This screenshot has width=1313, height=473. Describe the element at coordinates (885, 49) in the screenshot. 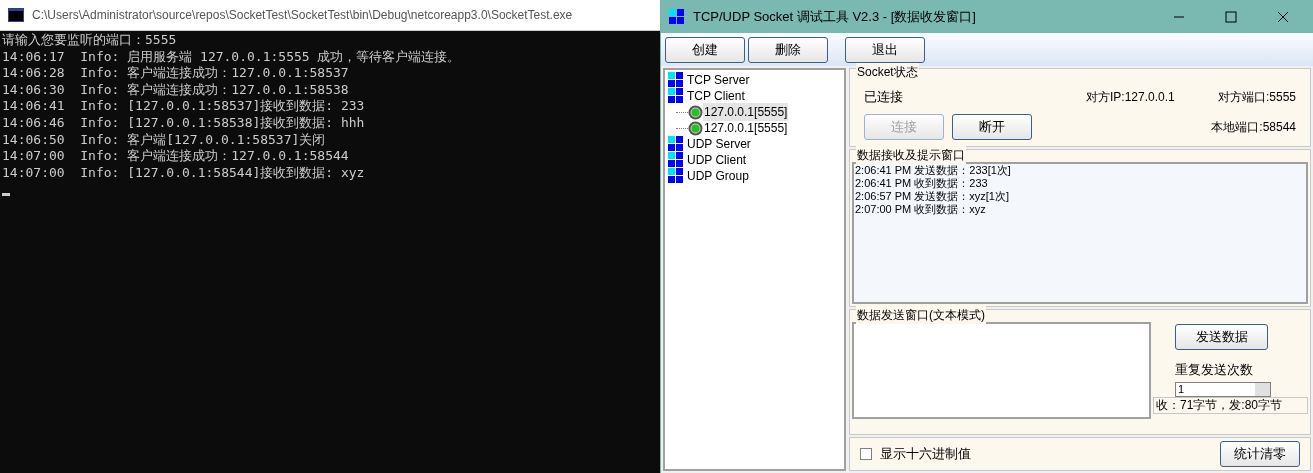

I see `button: 退出` at that location.